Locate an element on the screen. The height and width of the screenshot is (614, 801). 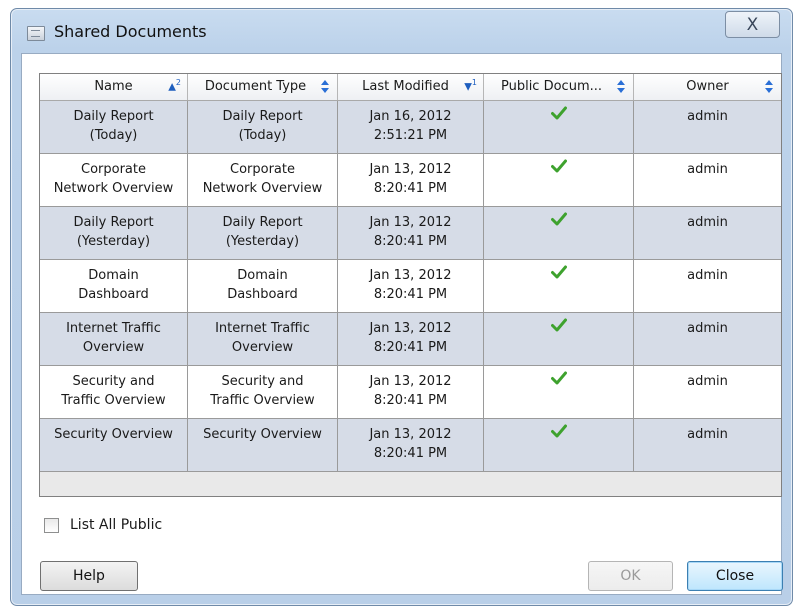
list-all-public-label: List All Public is located at coordinates (116, 525).